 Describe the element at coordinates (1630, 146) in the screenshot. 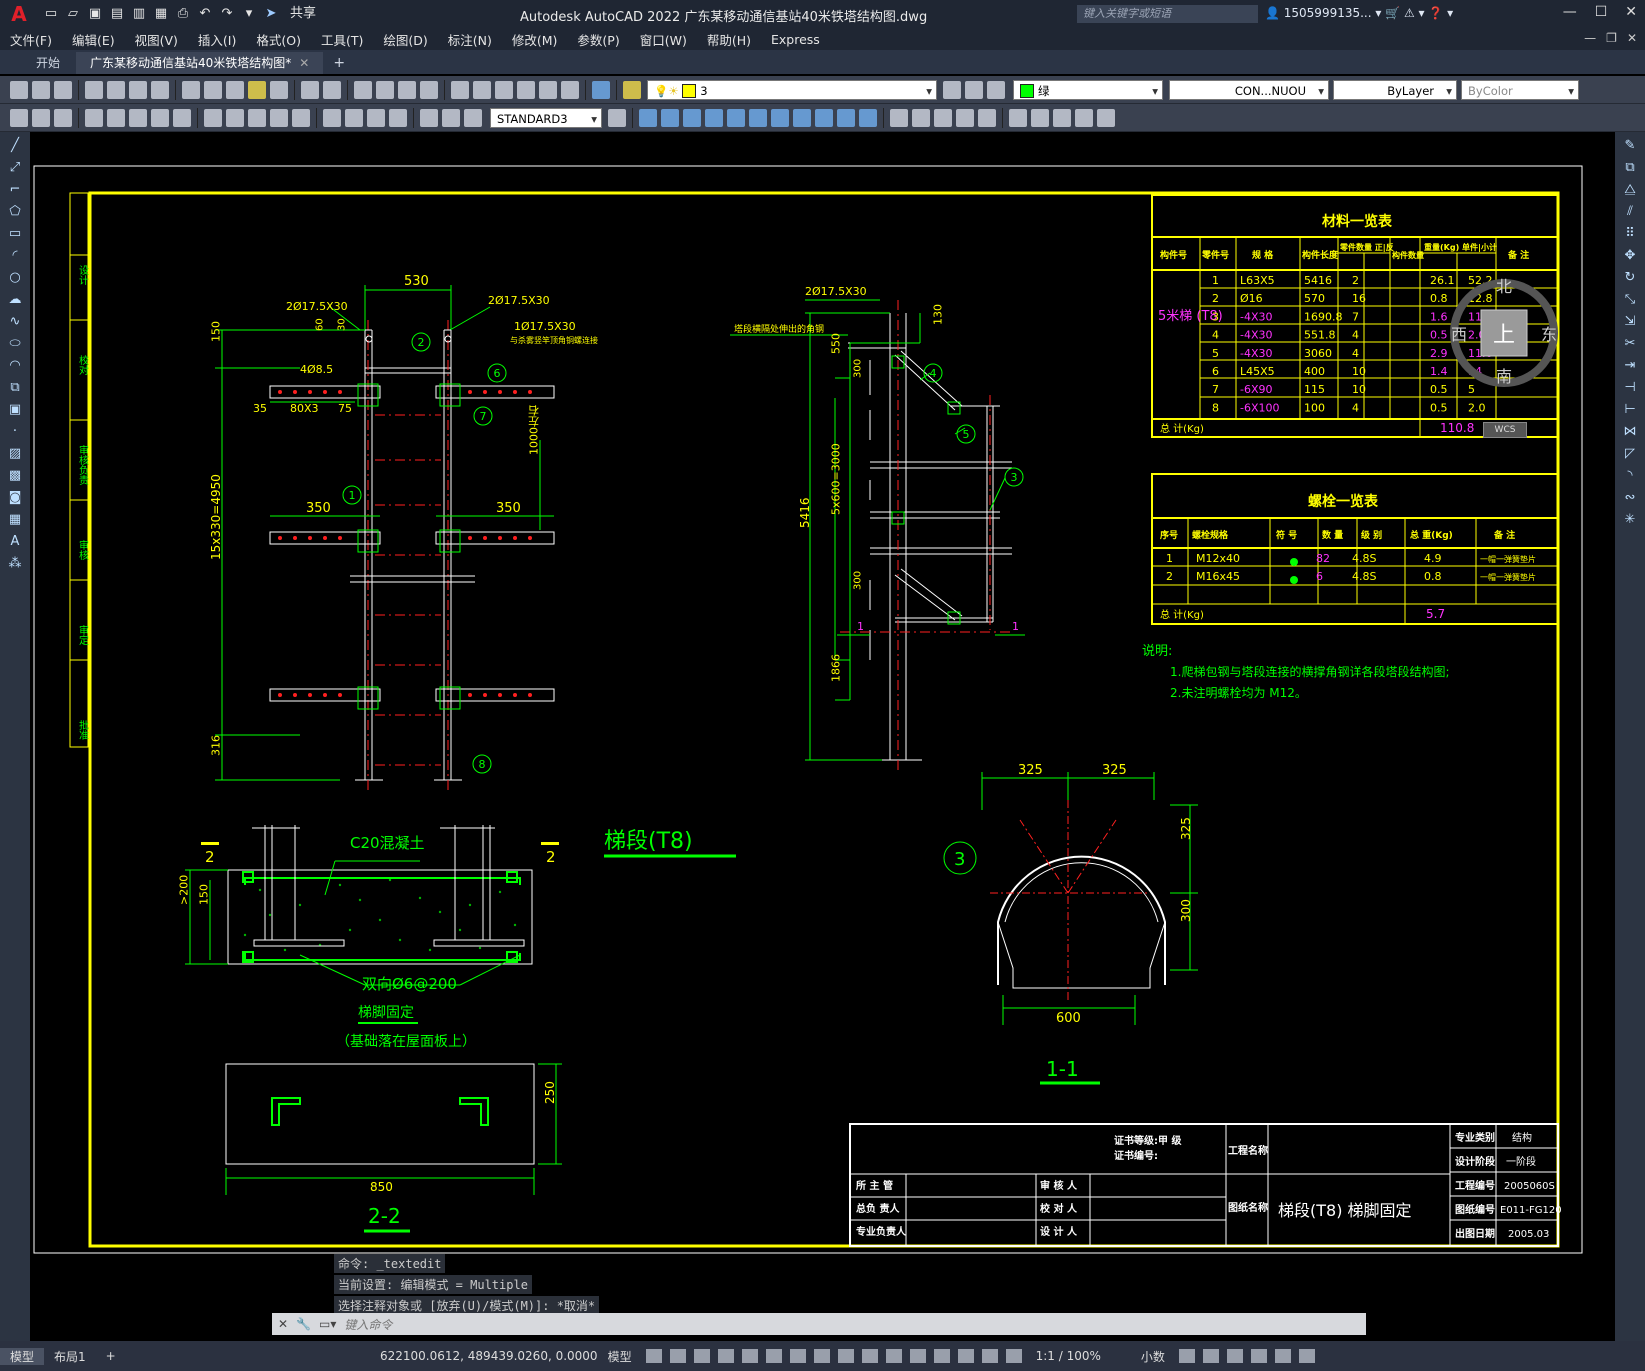

I see `erase-icon: ✎` at that location.